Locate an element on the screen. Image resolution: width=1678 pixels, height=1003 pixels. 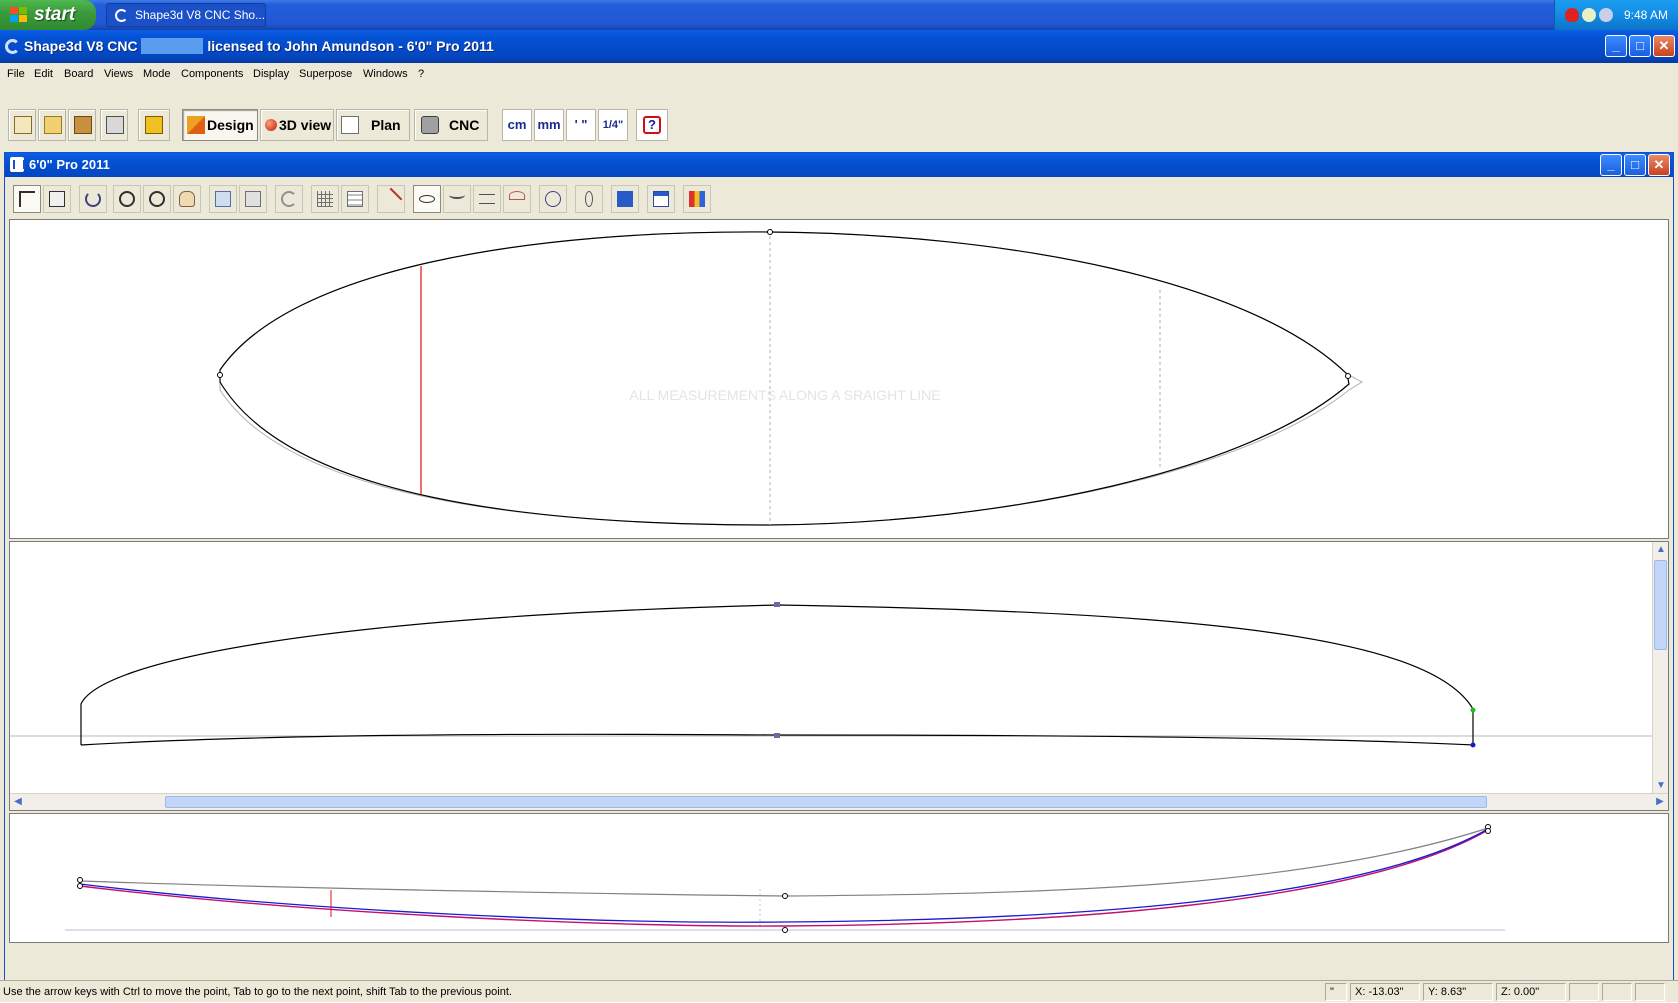
board-top-view-button is located at coordinates (589, 199).